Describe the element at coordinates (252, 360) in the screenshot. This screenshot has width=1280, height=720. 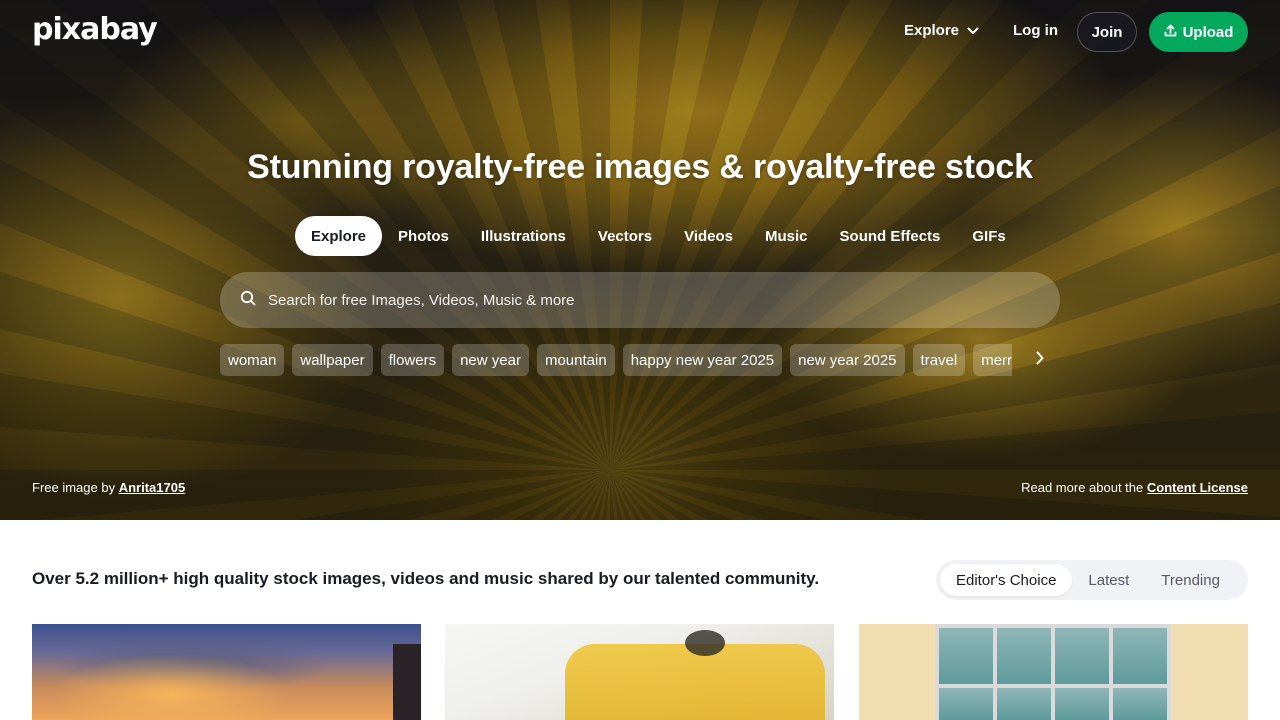
I see `tag-chip: woman` at that location.